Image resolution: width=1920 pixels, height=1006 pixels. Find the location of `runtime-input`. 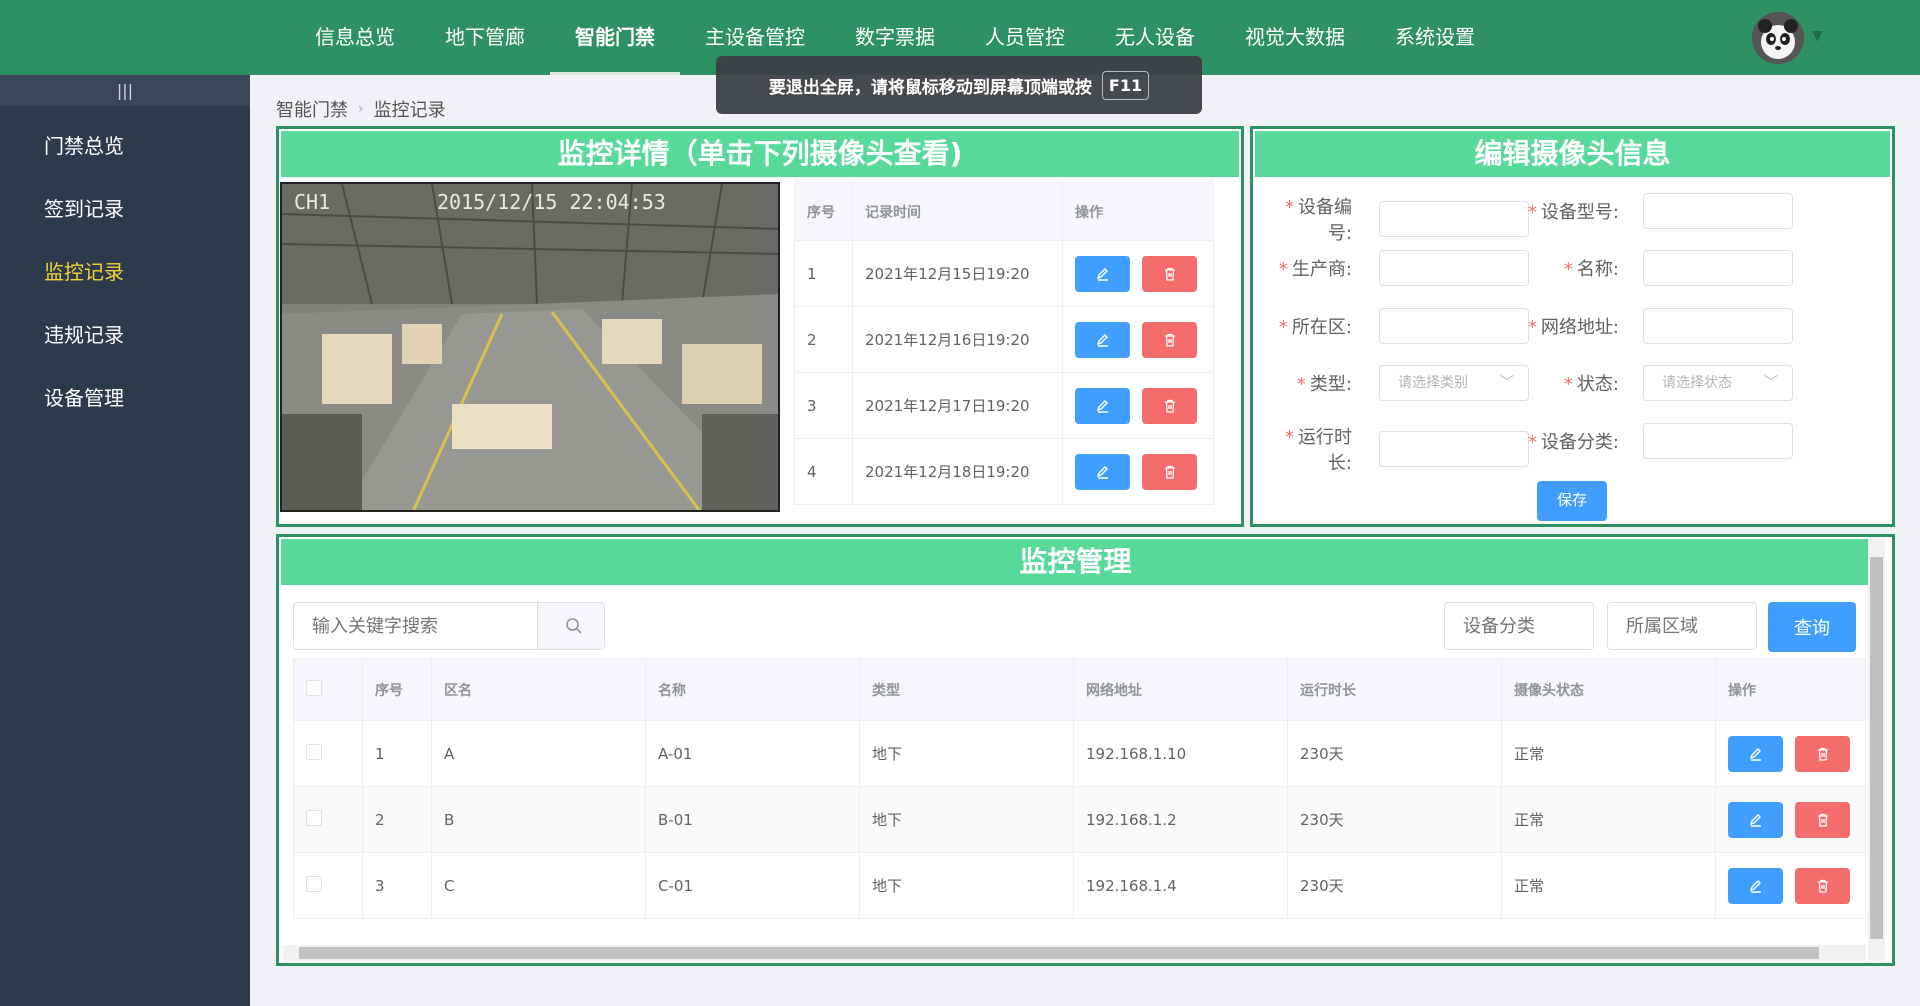

runtime-input is located at coordinates (1454, 449).